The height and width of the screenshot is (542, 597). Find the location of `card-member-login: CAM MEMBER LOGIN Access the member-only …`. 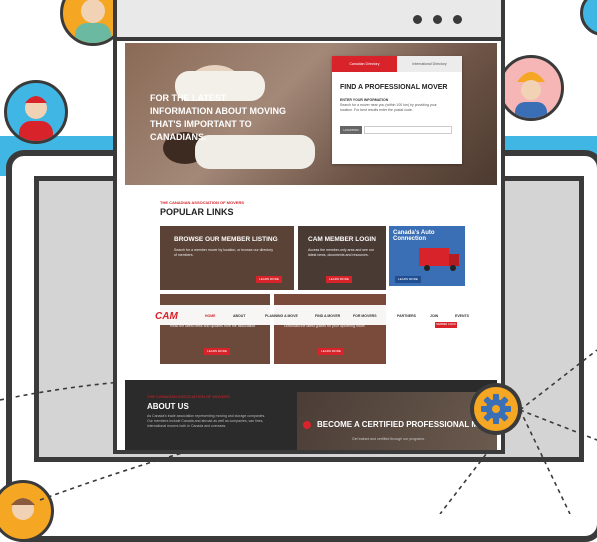

card-member-login: CAM MEMBER LOGIN Access the member-only … is located at coordinates (342, 258).